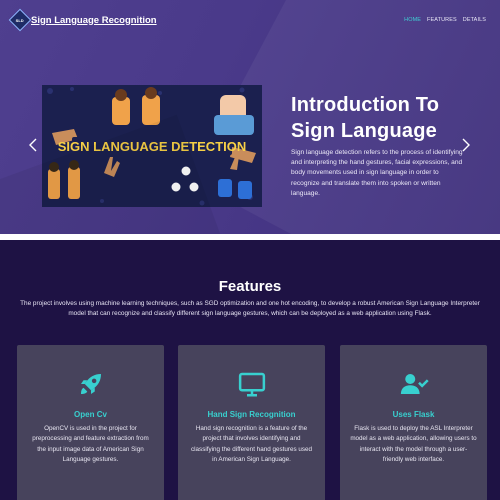 This screenshot has height=500, width=500. What do you see at coordinates (250, 286) in the screenshot?
I see `features-heading: Features` at bounding box center [250, 286].